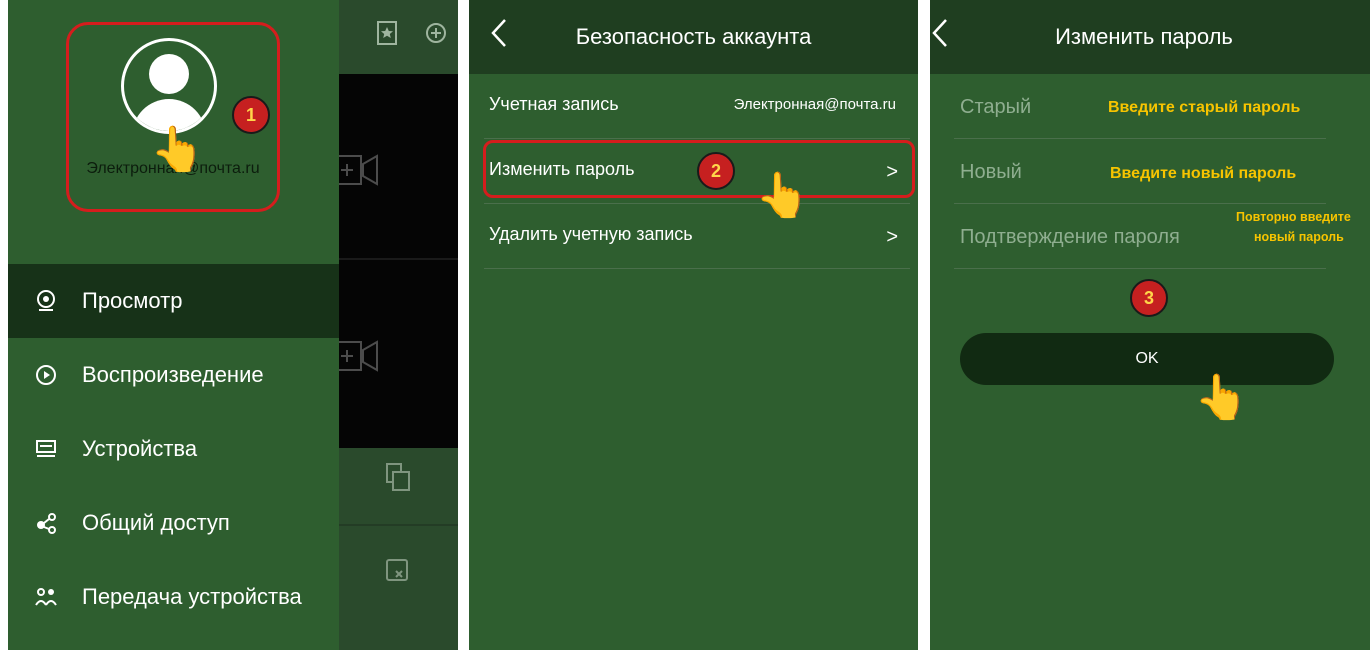 Image resolution: width=1370 pixels, height=650 pixels. Describe the element at coordinates (996, 107) in the screenshot. I see `field-label: Старый` at that location.